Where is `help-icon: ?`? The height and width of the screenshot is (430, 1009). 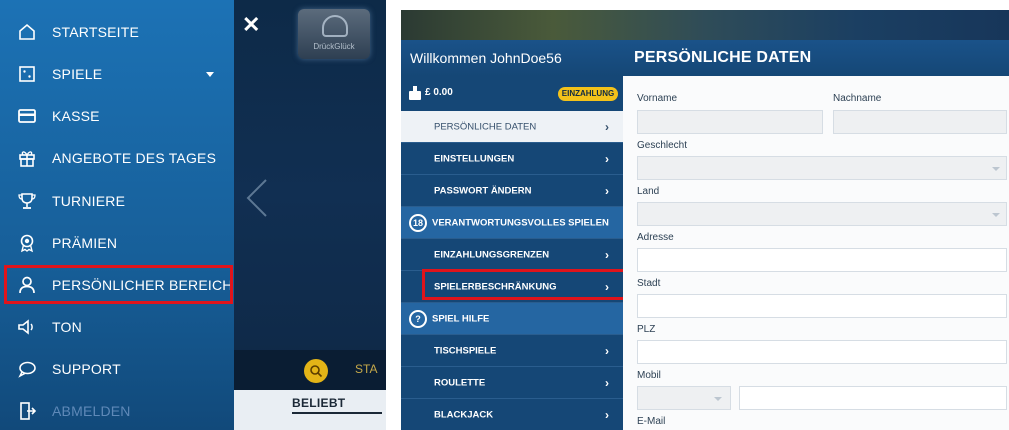
help-icon: ? is located at coordinates (418, 318).